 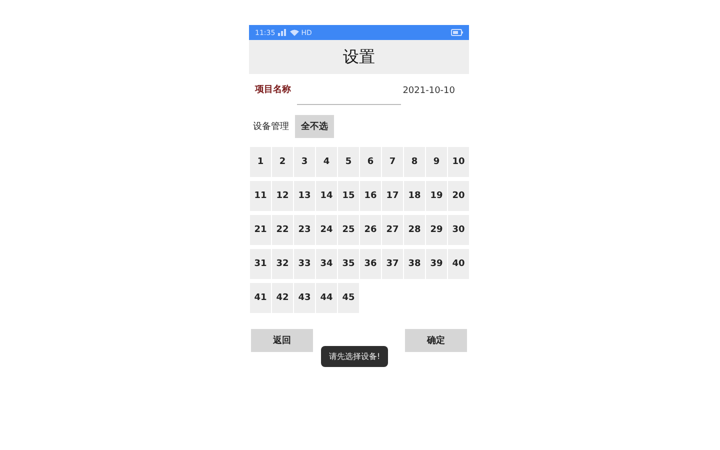 What do you see at coordinates (392, 230) in the screenshot?
I see `device-button: 27` at bounding box center [392, 230].